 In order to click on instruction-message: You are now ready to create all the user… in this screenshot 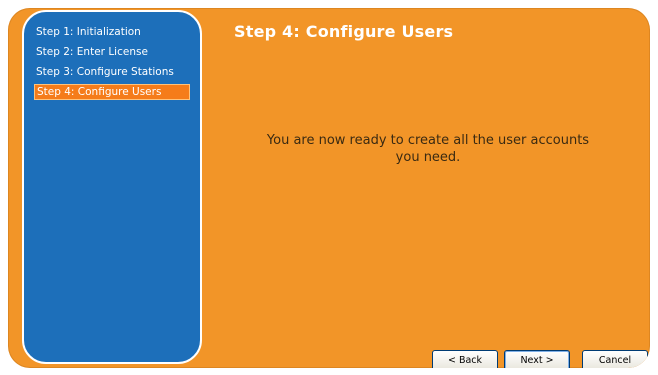, I will do `click(428, 149)`.